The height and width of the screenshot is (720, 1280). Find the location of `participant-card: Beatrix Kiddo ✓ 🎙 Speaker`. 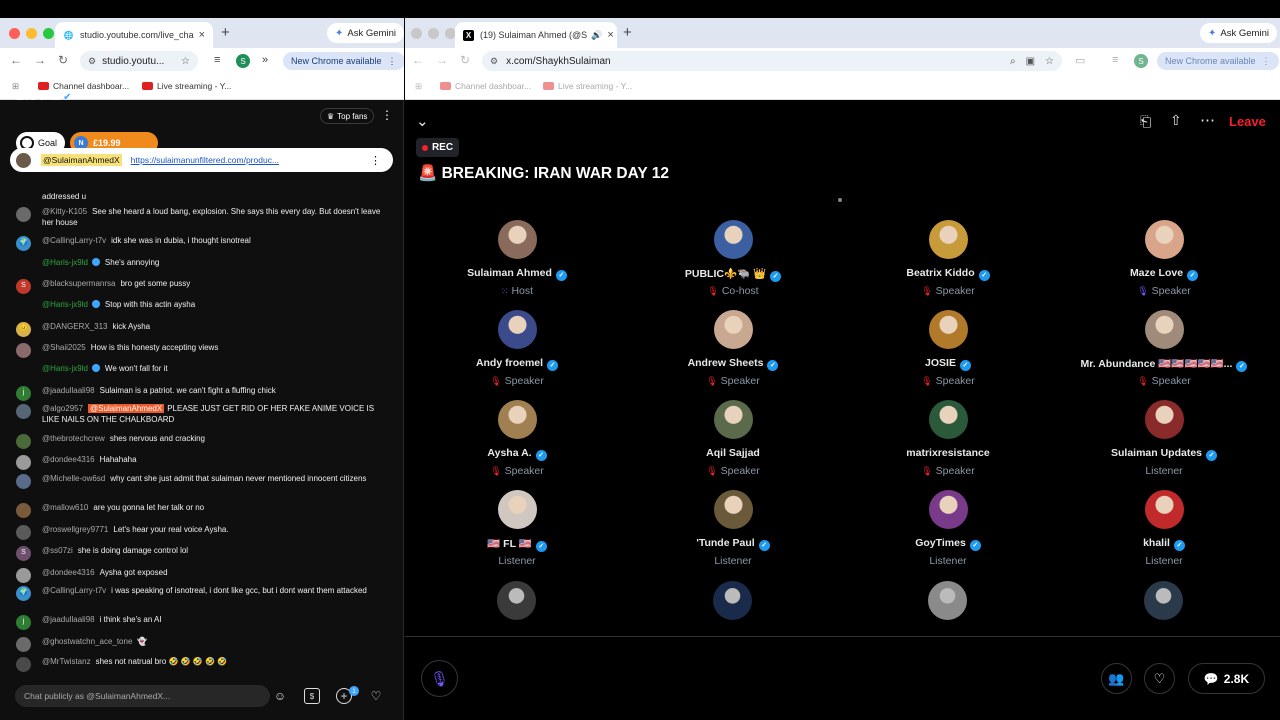

participant-card: Beatrix Kiddo ✓ 🎙 Speaker is located at coordinates (948, 258).